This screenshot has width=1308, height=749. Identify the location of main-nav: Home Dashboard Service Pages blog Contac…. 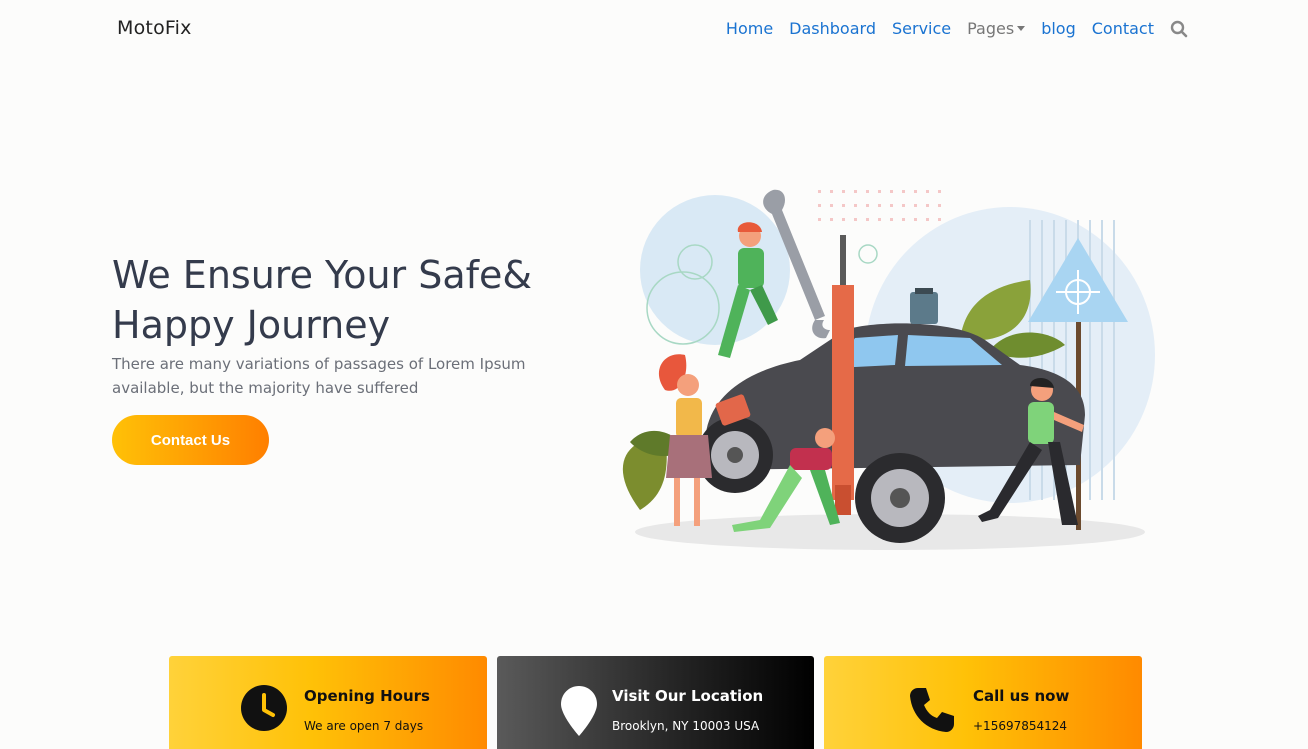
(949, 28).